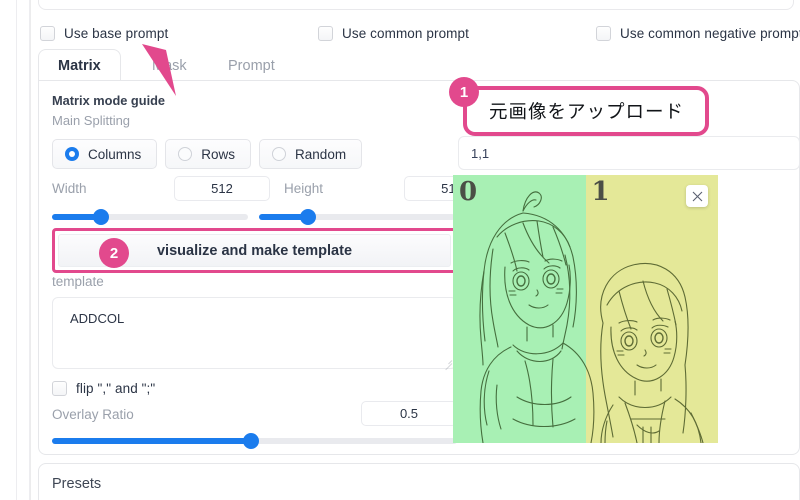  Describe the element at coordinates (357, 217) in the screenshot. I see `height-slider` at that location.